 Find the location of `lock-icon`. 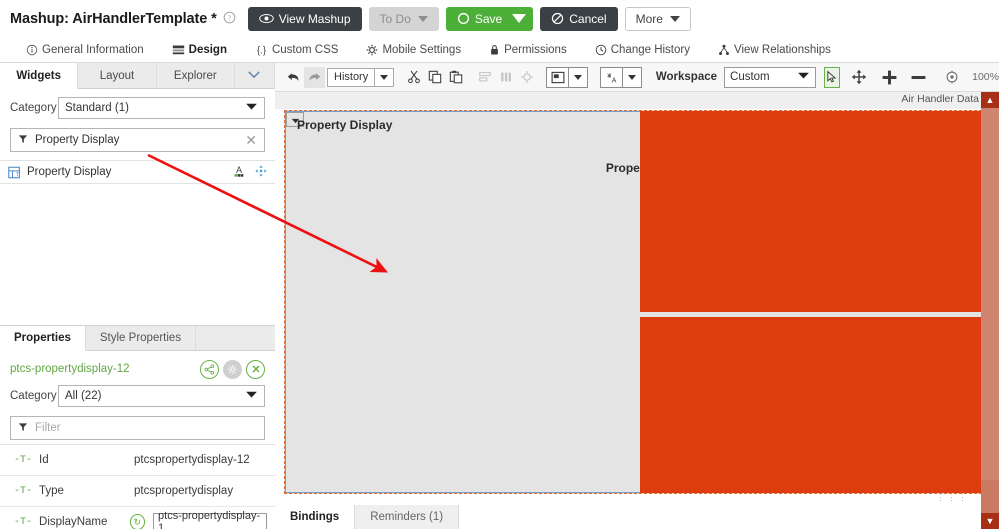

lock-icon is located at coordinates (494, 50).